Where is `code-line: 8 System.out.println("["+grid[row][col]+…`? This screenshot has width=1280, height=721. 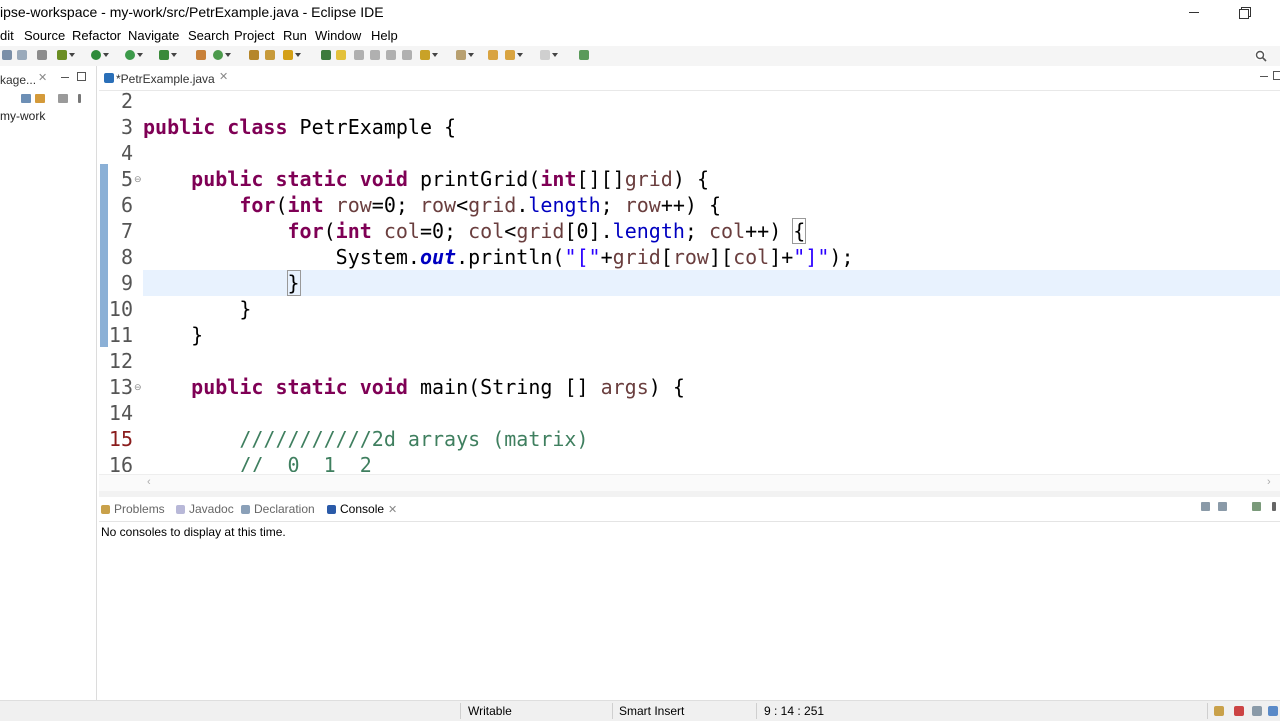
code-line: 8 System.out.println("["+grid[row][col]+… is located at coordinates (689, 257).